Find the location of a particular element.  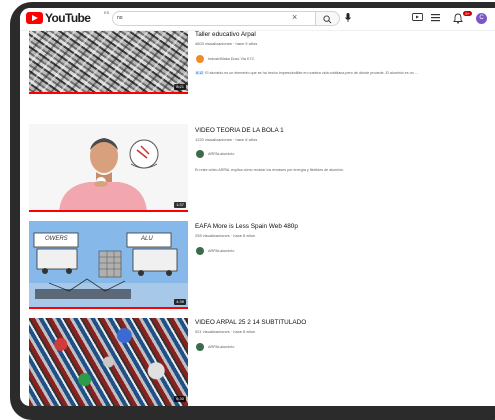

channel-name-1: IndustriMaka Dosx Via K7C is located at coordinates (231, 59).